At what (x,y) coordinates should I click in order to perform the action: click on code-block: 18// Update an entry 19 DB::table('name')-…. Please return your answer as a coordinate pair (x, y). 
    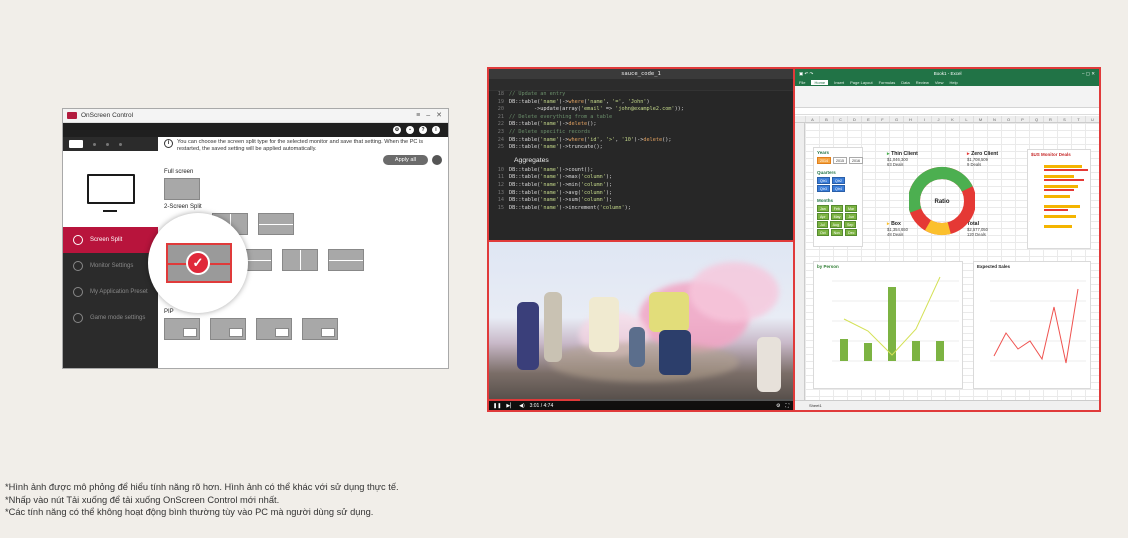
    Looking at the image, I should click on (641, 121).